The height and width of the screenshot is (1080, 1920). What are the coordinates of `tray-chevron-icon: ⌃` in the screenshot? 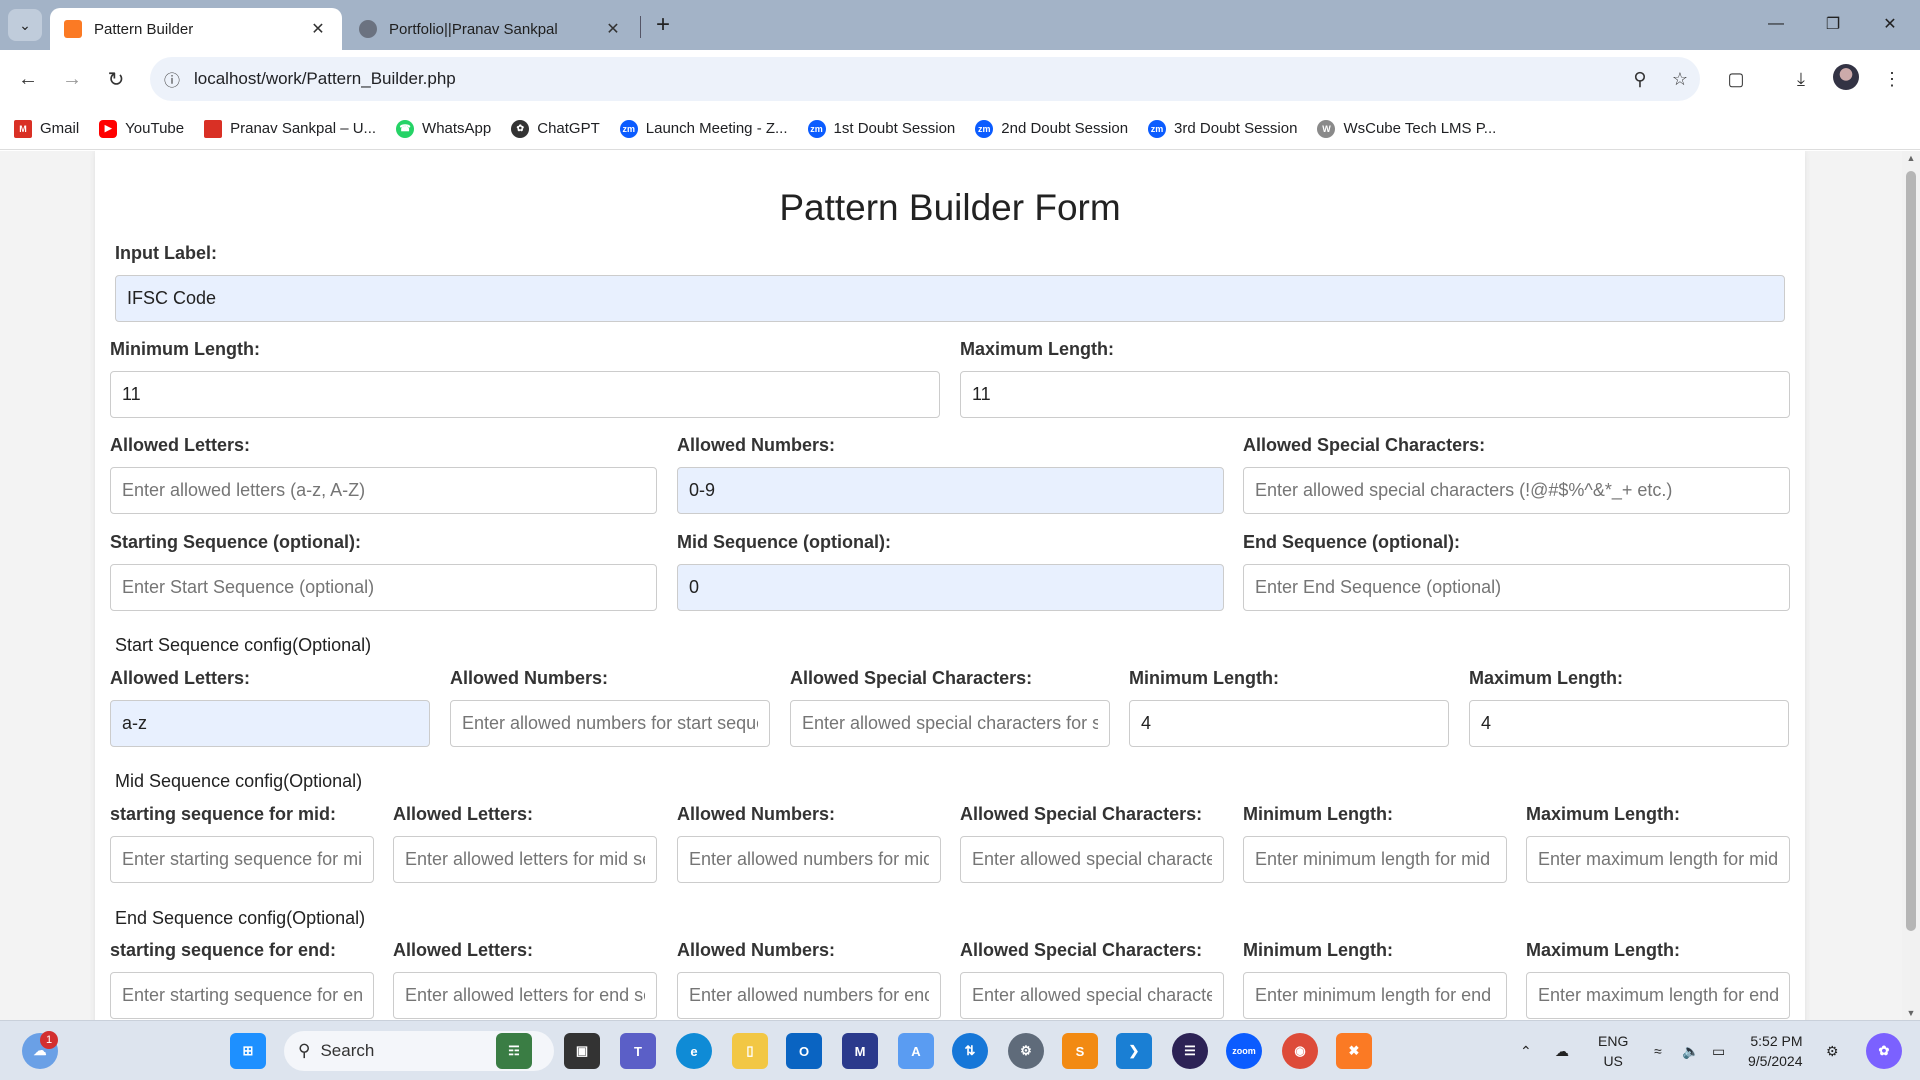 It's located at (1526, 1050).